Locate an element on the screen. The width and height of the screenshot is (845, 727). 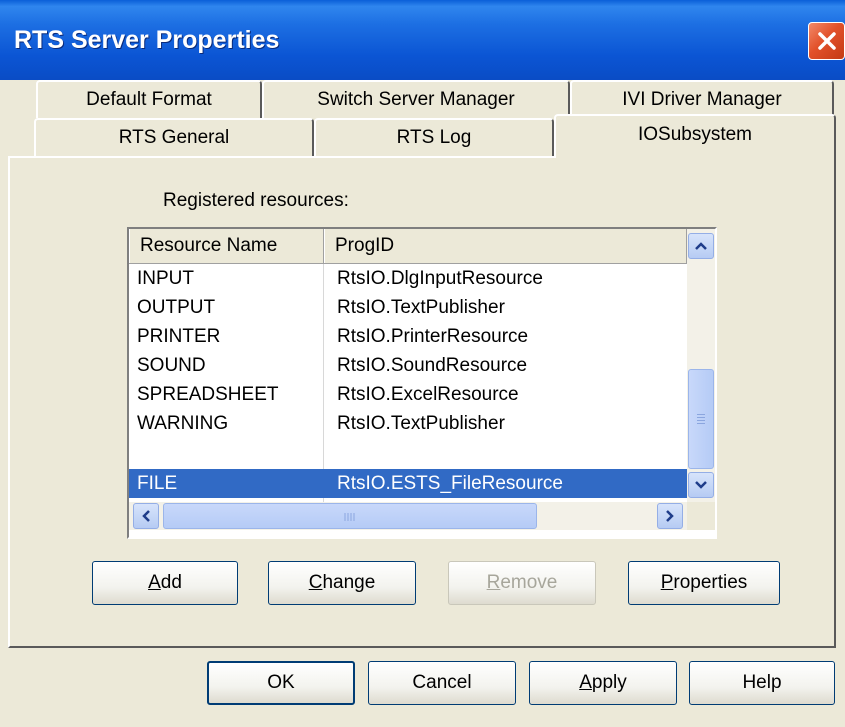
list-item: PRINTER RtsIO.PrinterResource is located at coordinates (408, 336).